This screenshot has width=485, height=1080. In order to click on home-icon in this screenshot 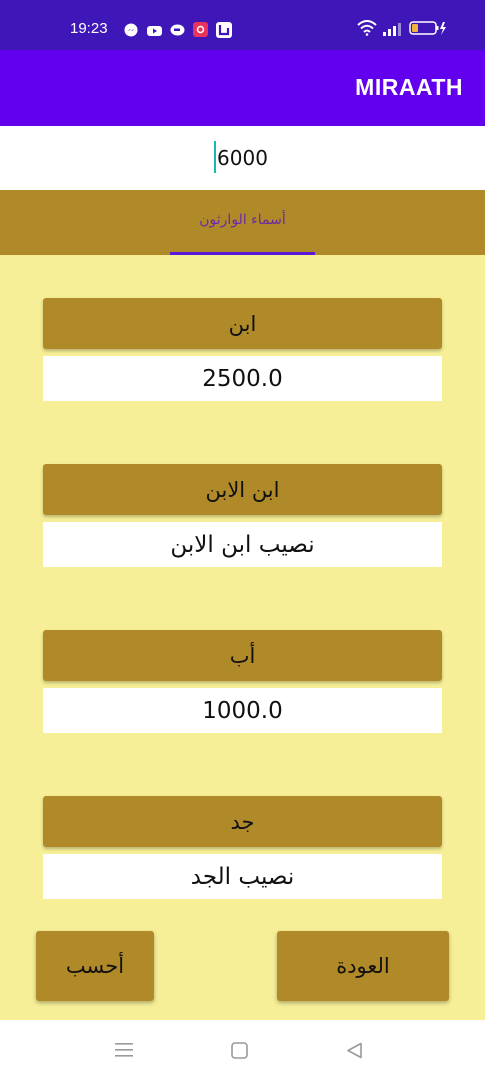, I will do `click(239, 1052)`.